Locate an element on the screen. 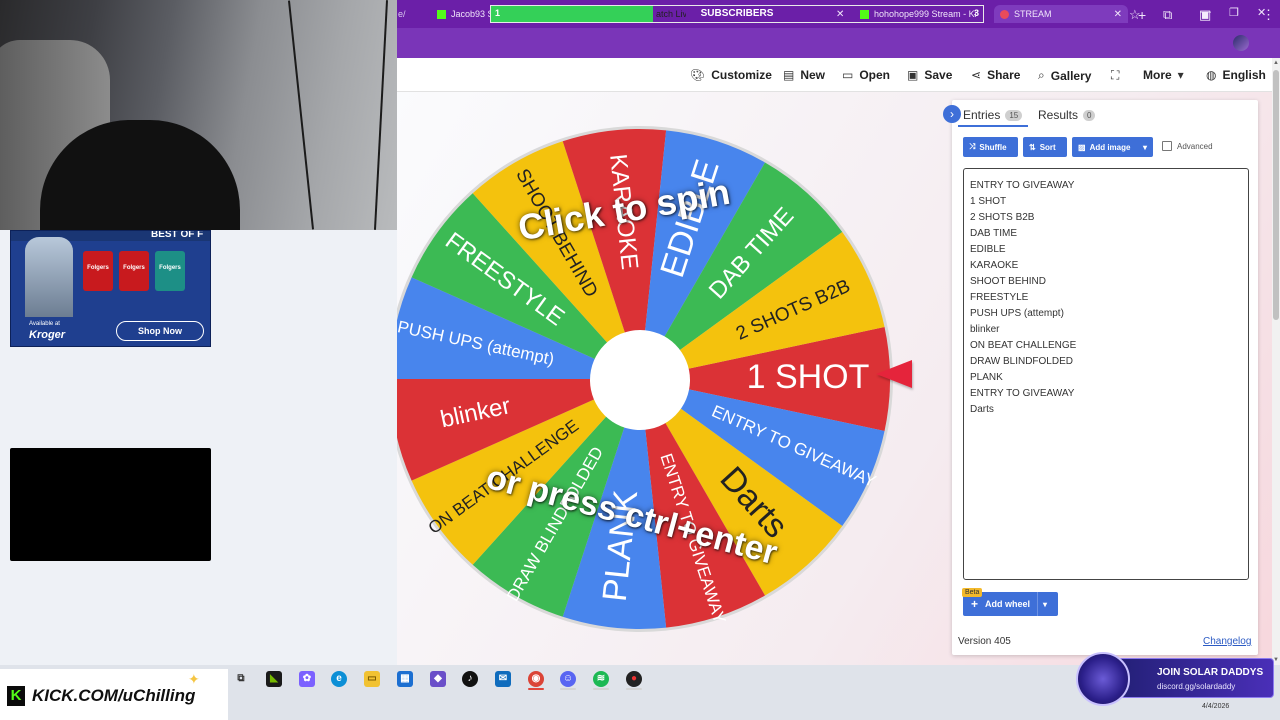  wheel-slice-label: 1 SHOT is located at coordinates (808, 377).